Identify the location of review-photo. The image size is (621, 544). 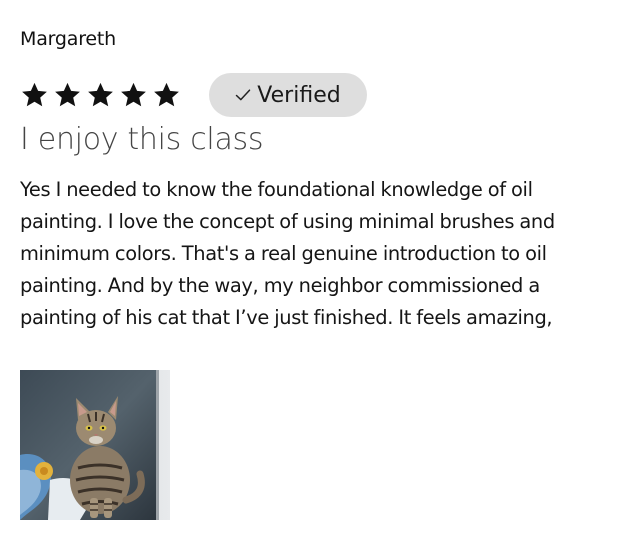
(95, 445).